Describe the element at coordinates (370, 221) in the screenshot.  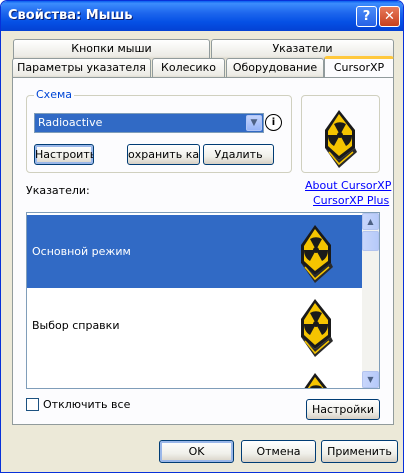
I see `scroll-up-icon: ▲` at that location.